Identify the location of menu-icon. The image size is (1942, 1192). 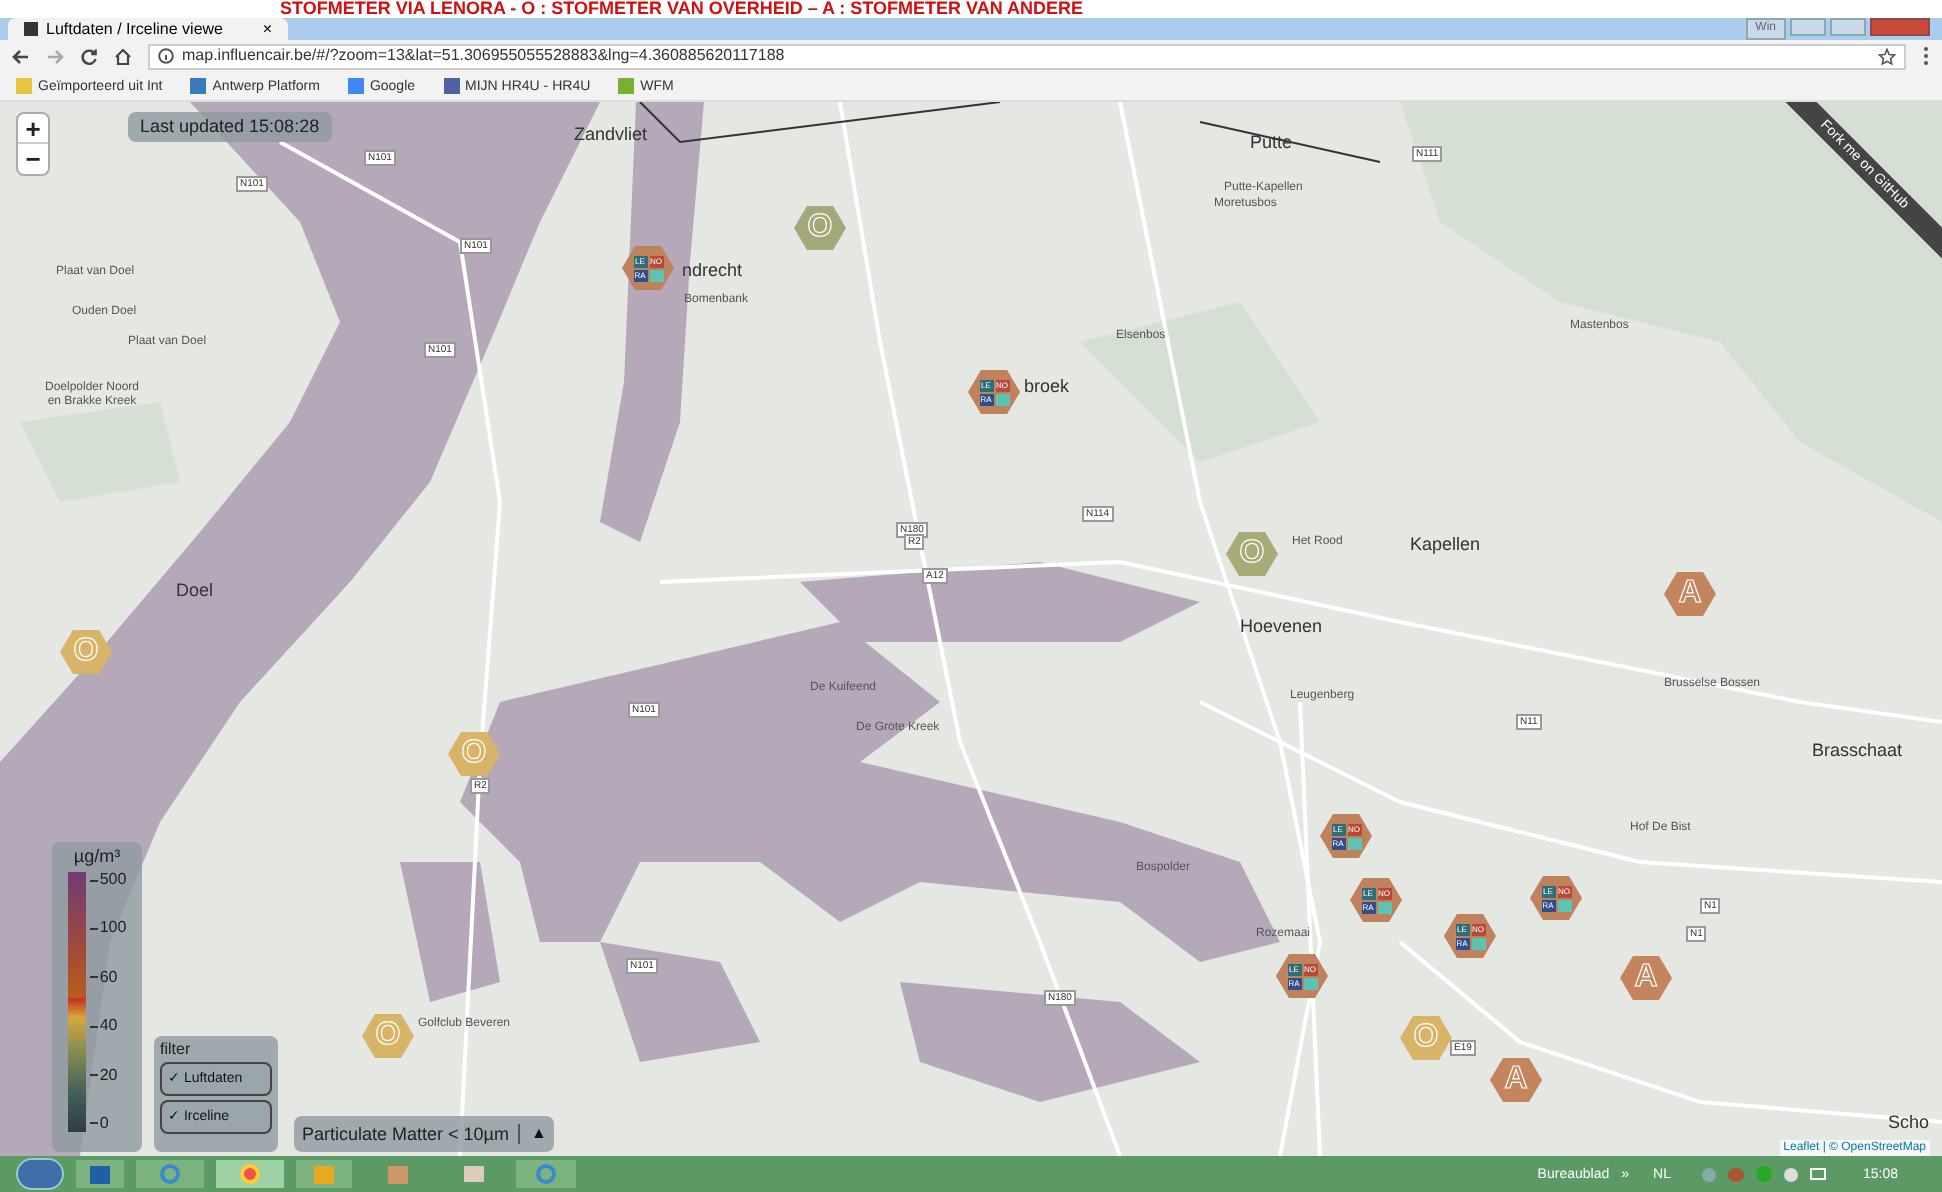
(1926, 56).